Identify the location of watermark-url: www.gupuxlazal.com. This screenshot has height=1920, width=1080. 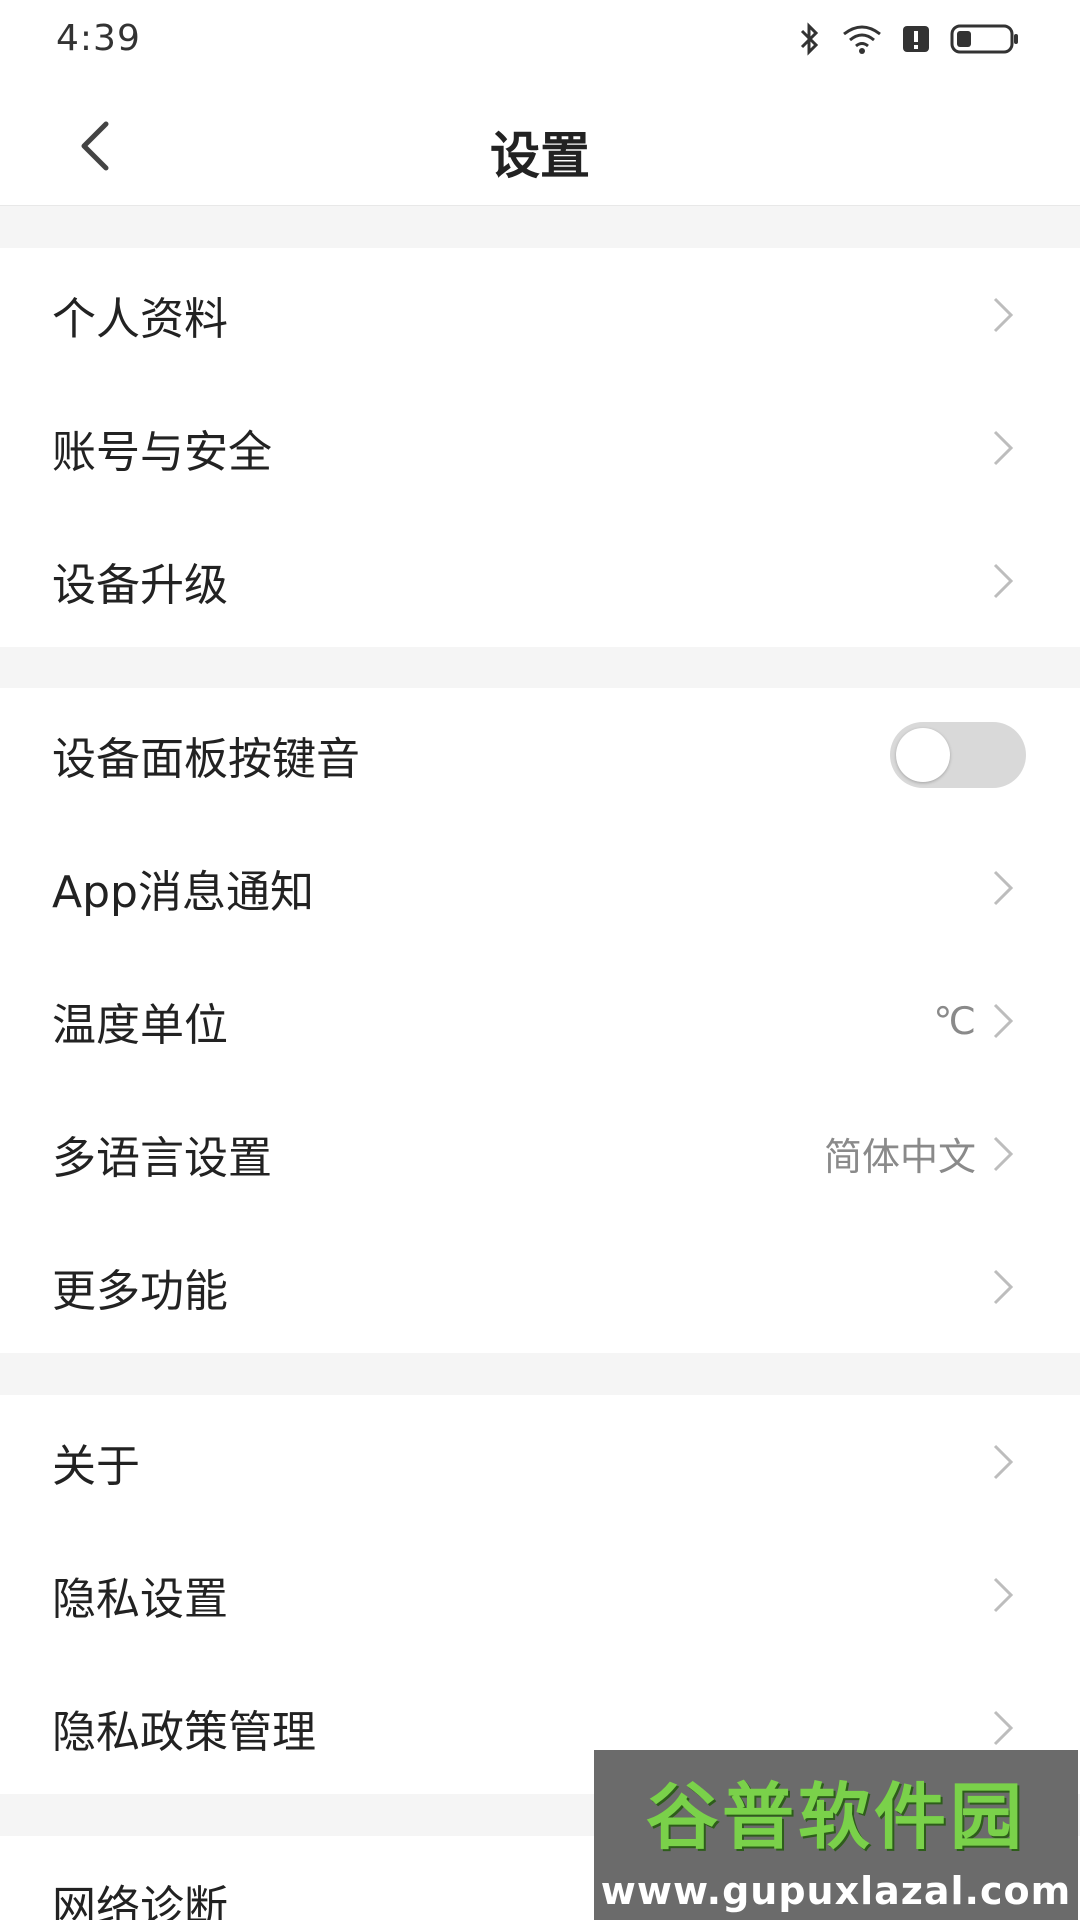
(836, 1890).